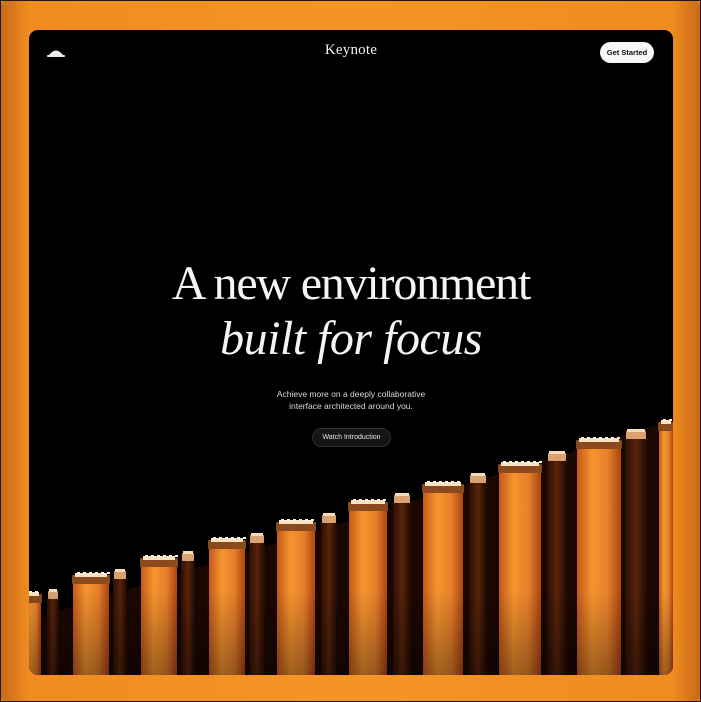 Image resolution: width=701 pixels, height=702 pixels. Describe the element at coordinates (351, 406) in the screenshot. I see `hero-subtitle-line2: interface architected around you.` at that location.